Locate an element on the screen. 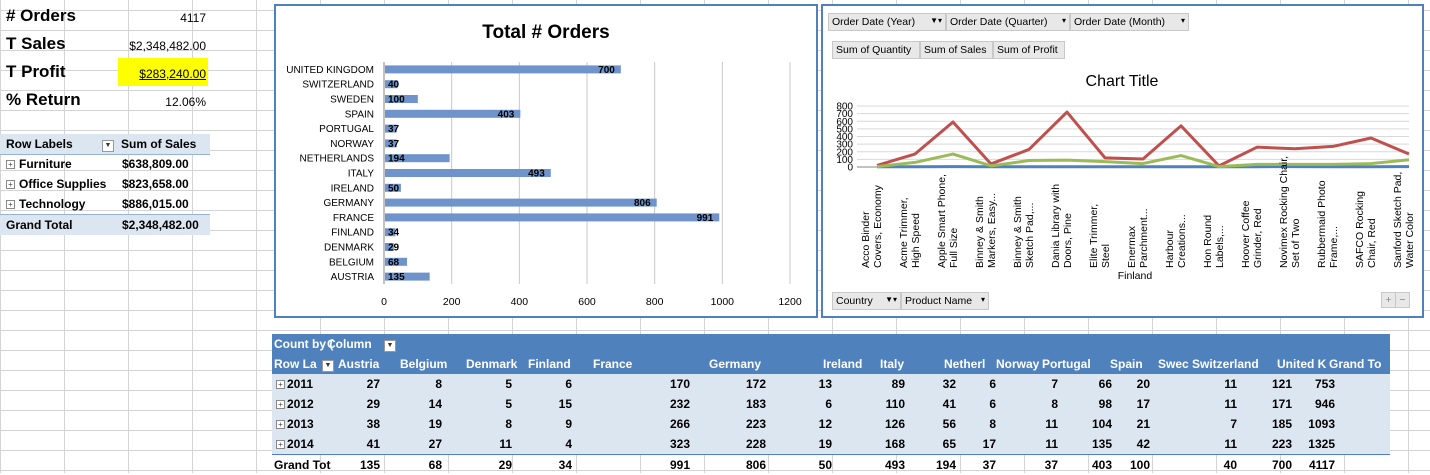  pivot-cell: 100 is located at coordinates (1130, 465).